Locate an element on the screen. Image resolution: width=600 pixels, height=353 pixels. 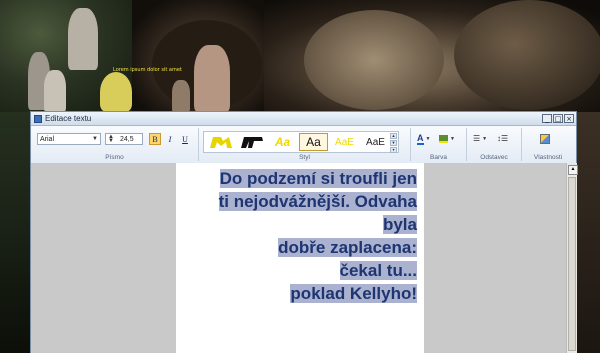
font-size-input: ▲ ▼ 24,5 is located at coordinates (124, 139).